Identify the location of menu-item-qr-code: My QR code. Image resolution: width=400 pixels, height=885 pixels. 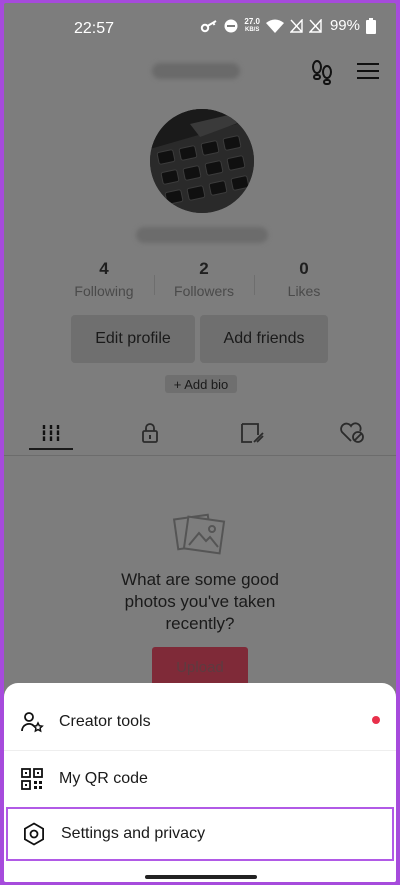
(200, 778).